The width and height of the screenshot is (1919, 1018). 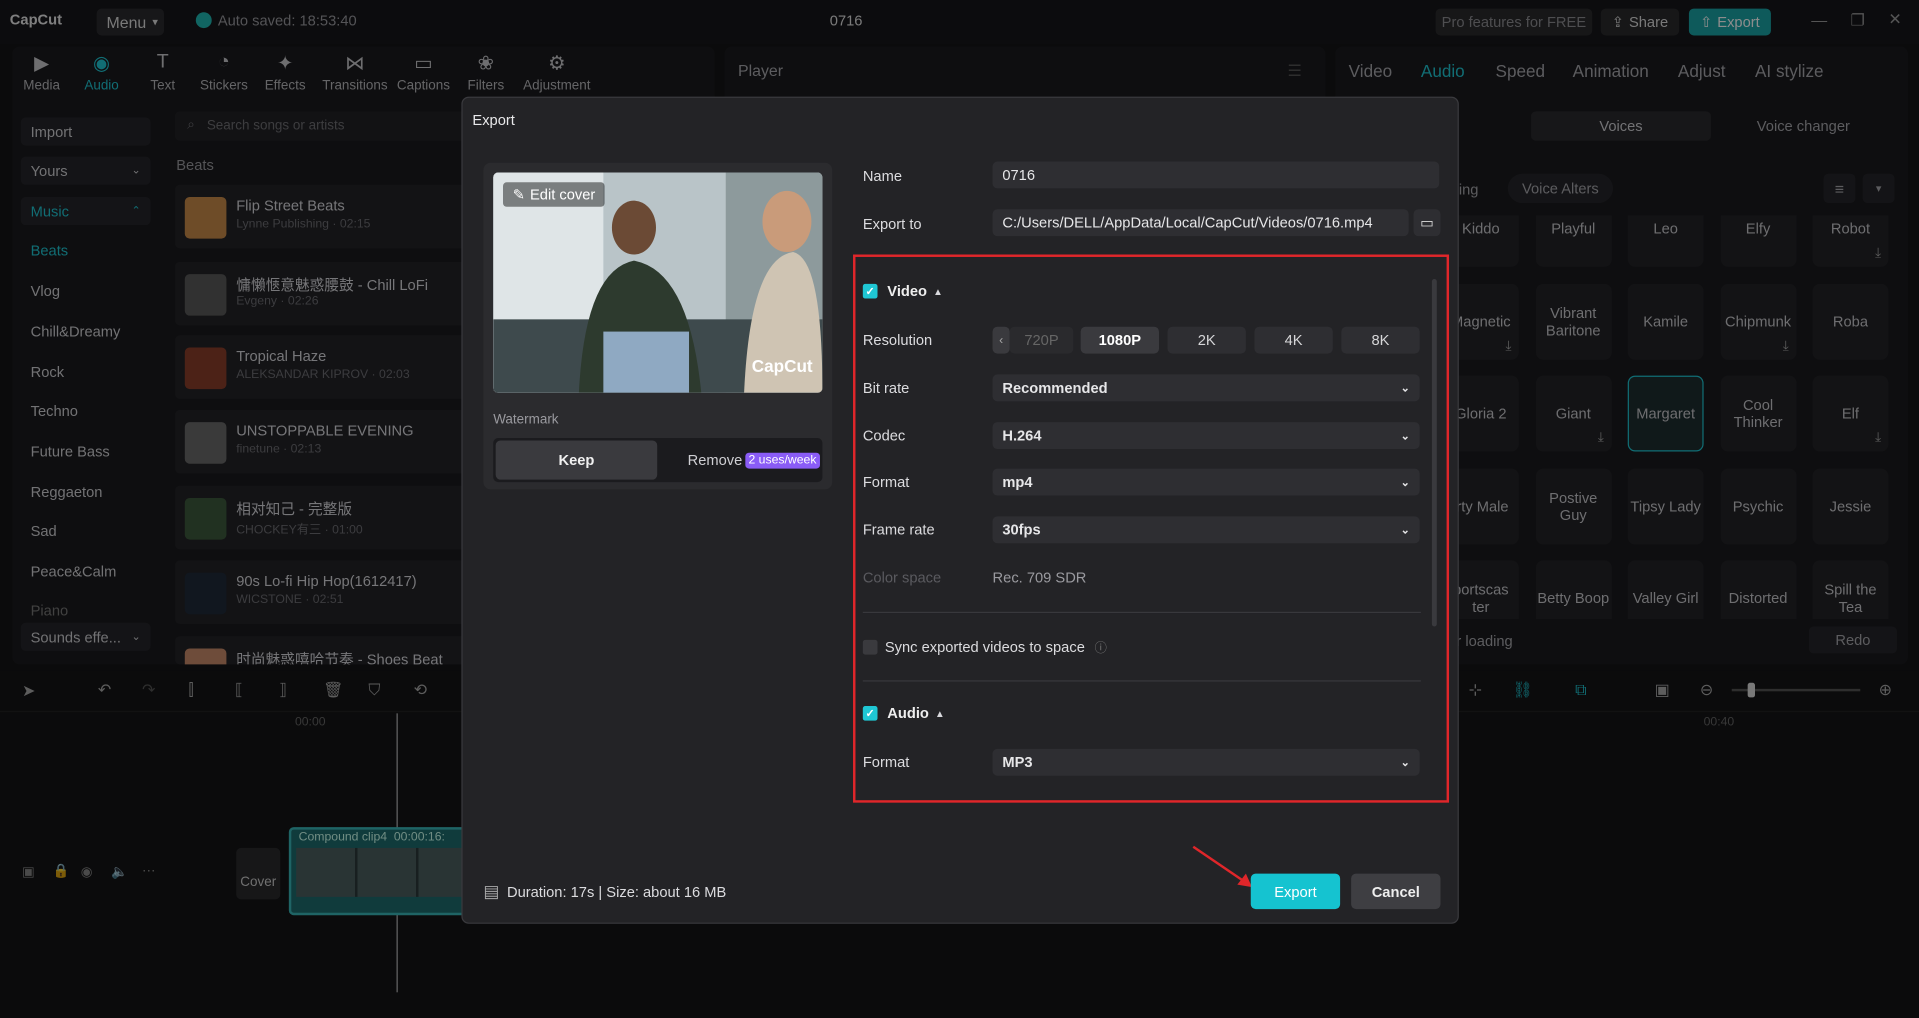 I want to click on export-button: Export, so click(x=1295, y=891).